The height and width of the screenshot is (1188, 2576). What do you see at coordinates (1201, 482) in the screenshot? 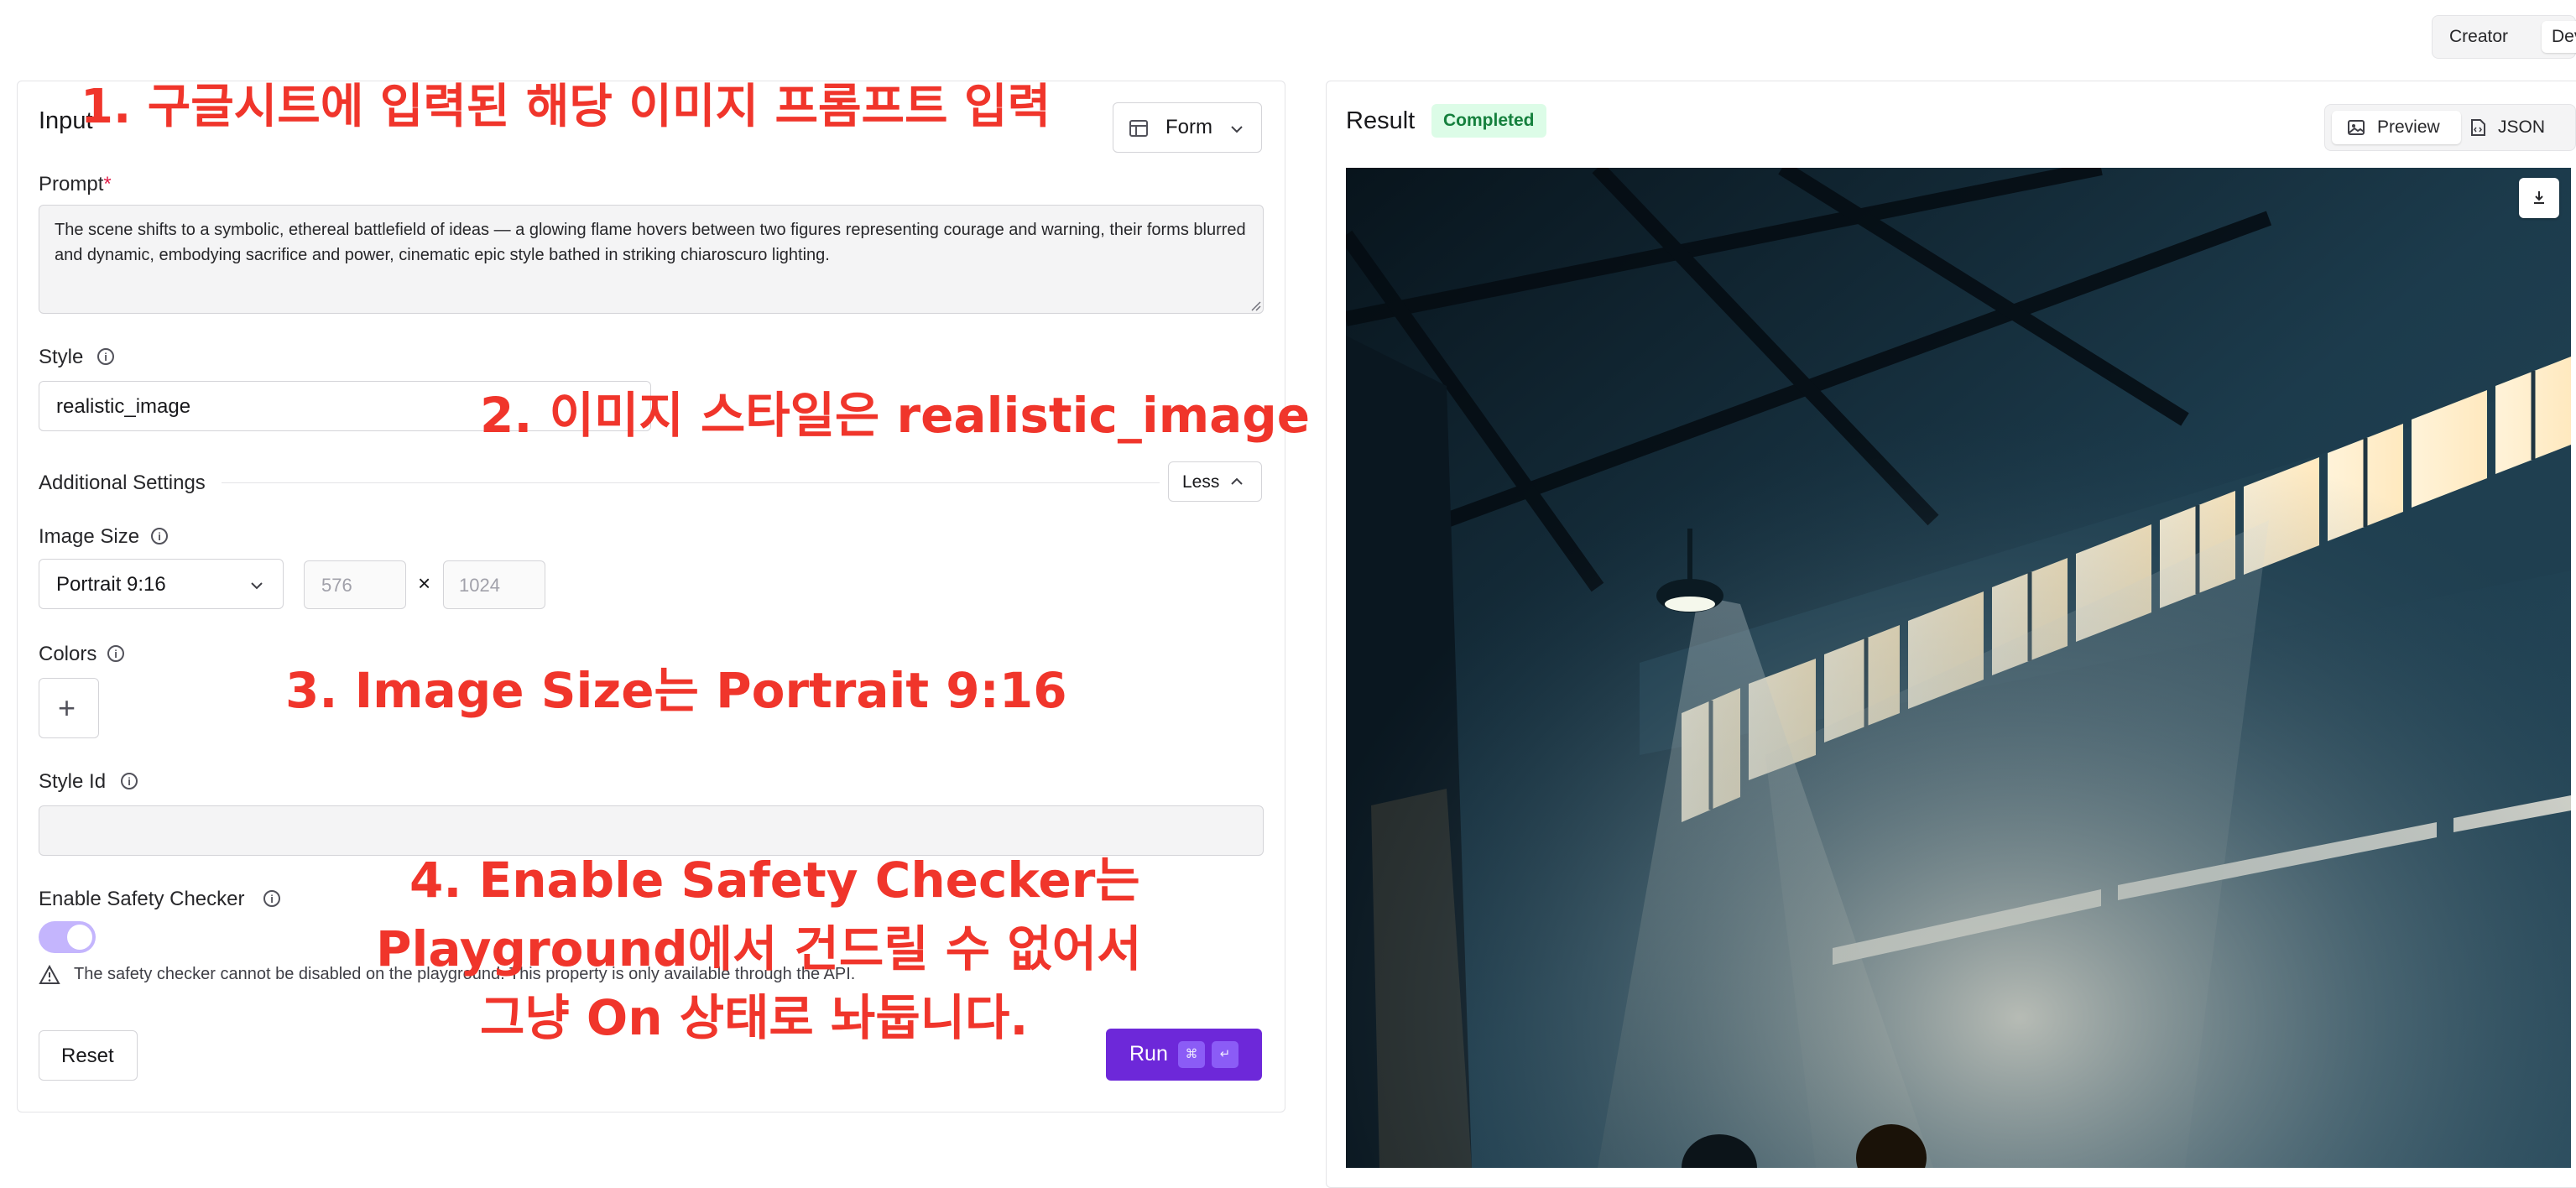
I see `less-button-label: Less` at bounding box center [1201, 482].